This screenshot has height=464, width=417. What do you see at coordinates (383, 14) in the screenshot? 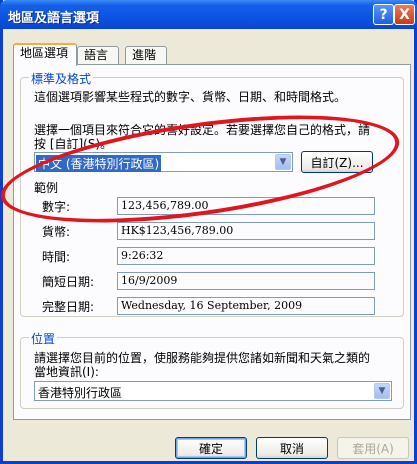
I see `help-icon: ?` at bounding box center [383, 14].